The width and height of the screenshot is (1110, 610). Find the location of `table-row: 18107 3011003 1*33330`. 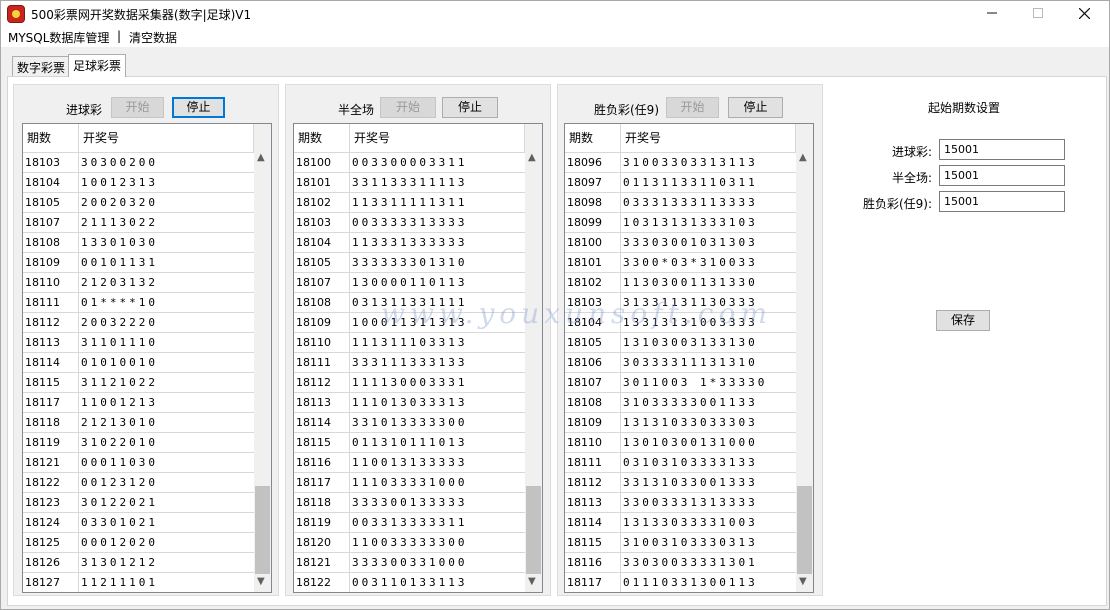

table-row: 18107 3011003 1*33330 is located at coordinates (680, 382).